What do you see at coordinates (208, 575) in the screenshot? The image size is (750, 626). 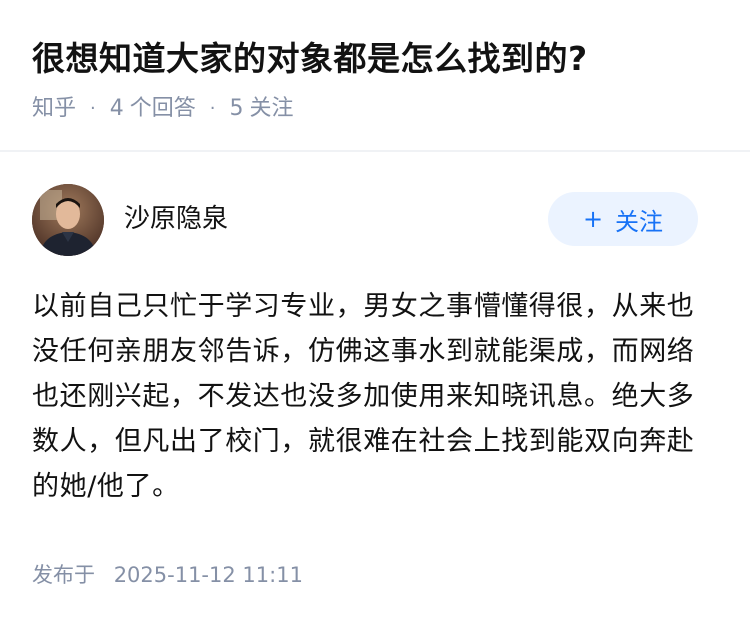 I see `published-time: 2025-11-12 11:11` at bounding box center [208, 575].